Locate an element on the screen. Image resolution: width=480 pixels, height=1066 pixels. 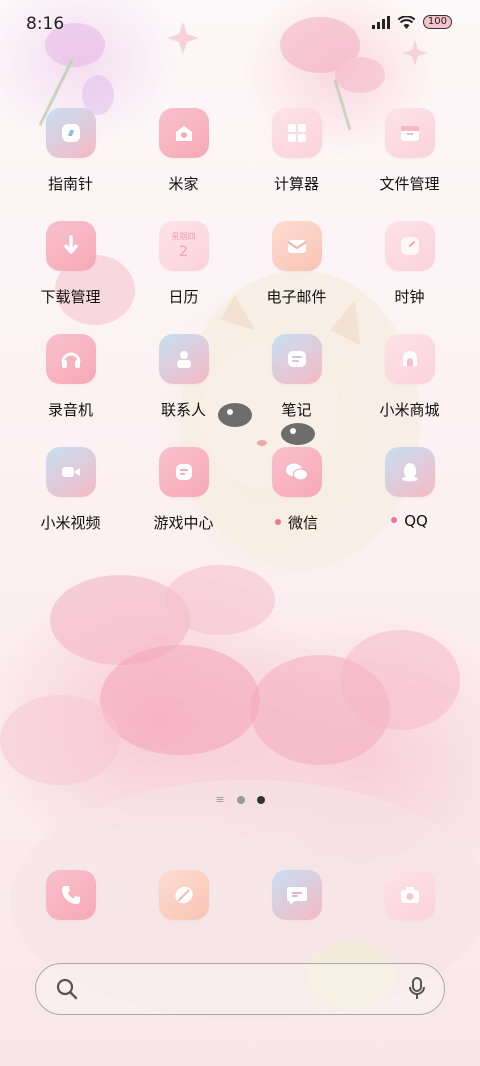
app-label: 日历 is located at coordinates (183, 296).